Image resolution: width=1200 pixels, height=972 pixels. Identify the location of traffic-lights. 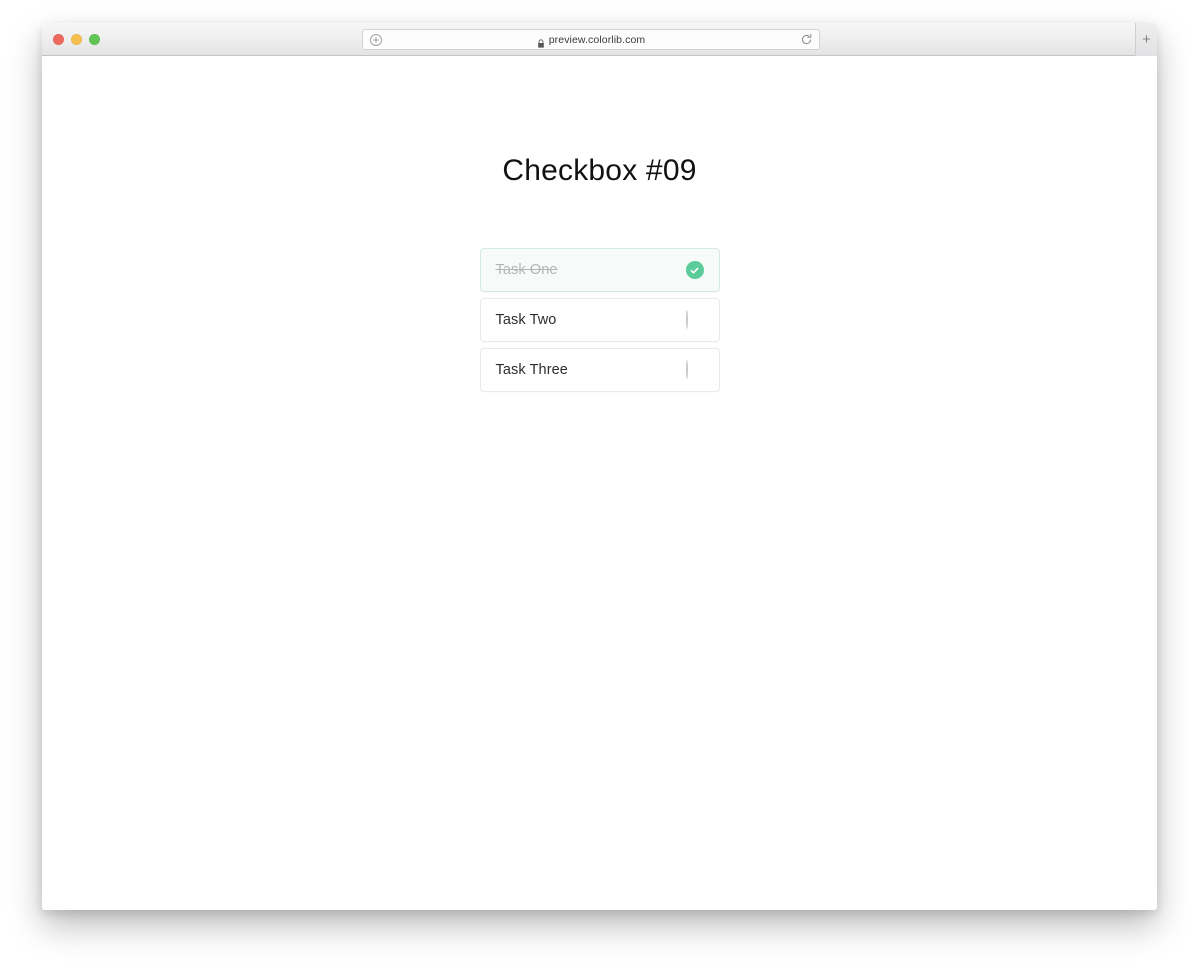
(76, 39).